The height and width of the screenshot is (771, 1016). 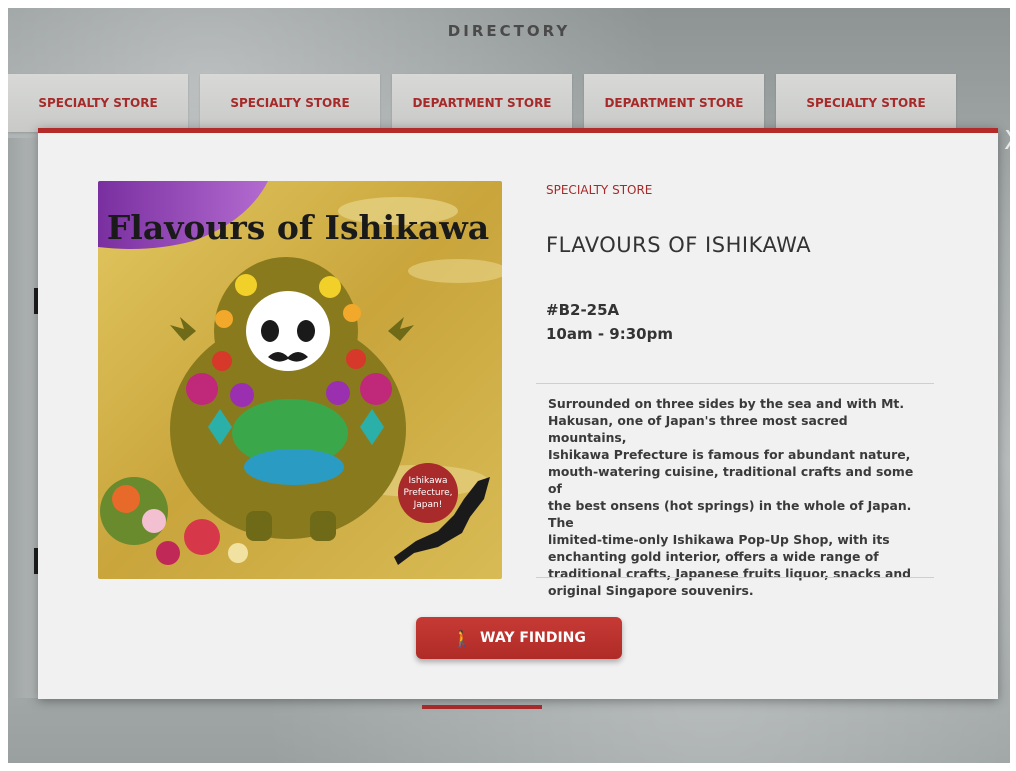 I want to click on tab-specialty-store-3: SPECIALTY STORE, so click(x=866, y=103).